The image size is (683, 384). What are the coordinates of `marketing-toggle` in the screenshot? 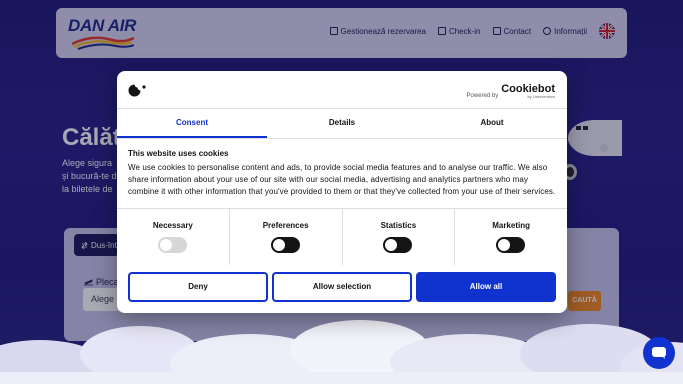 It's located at (511, 245).